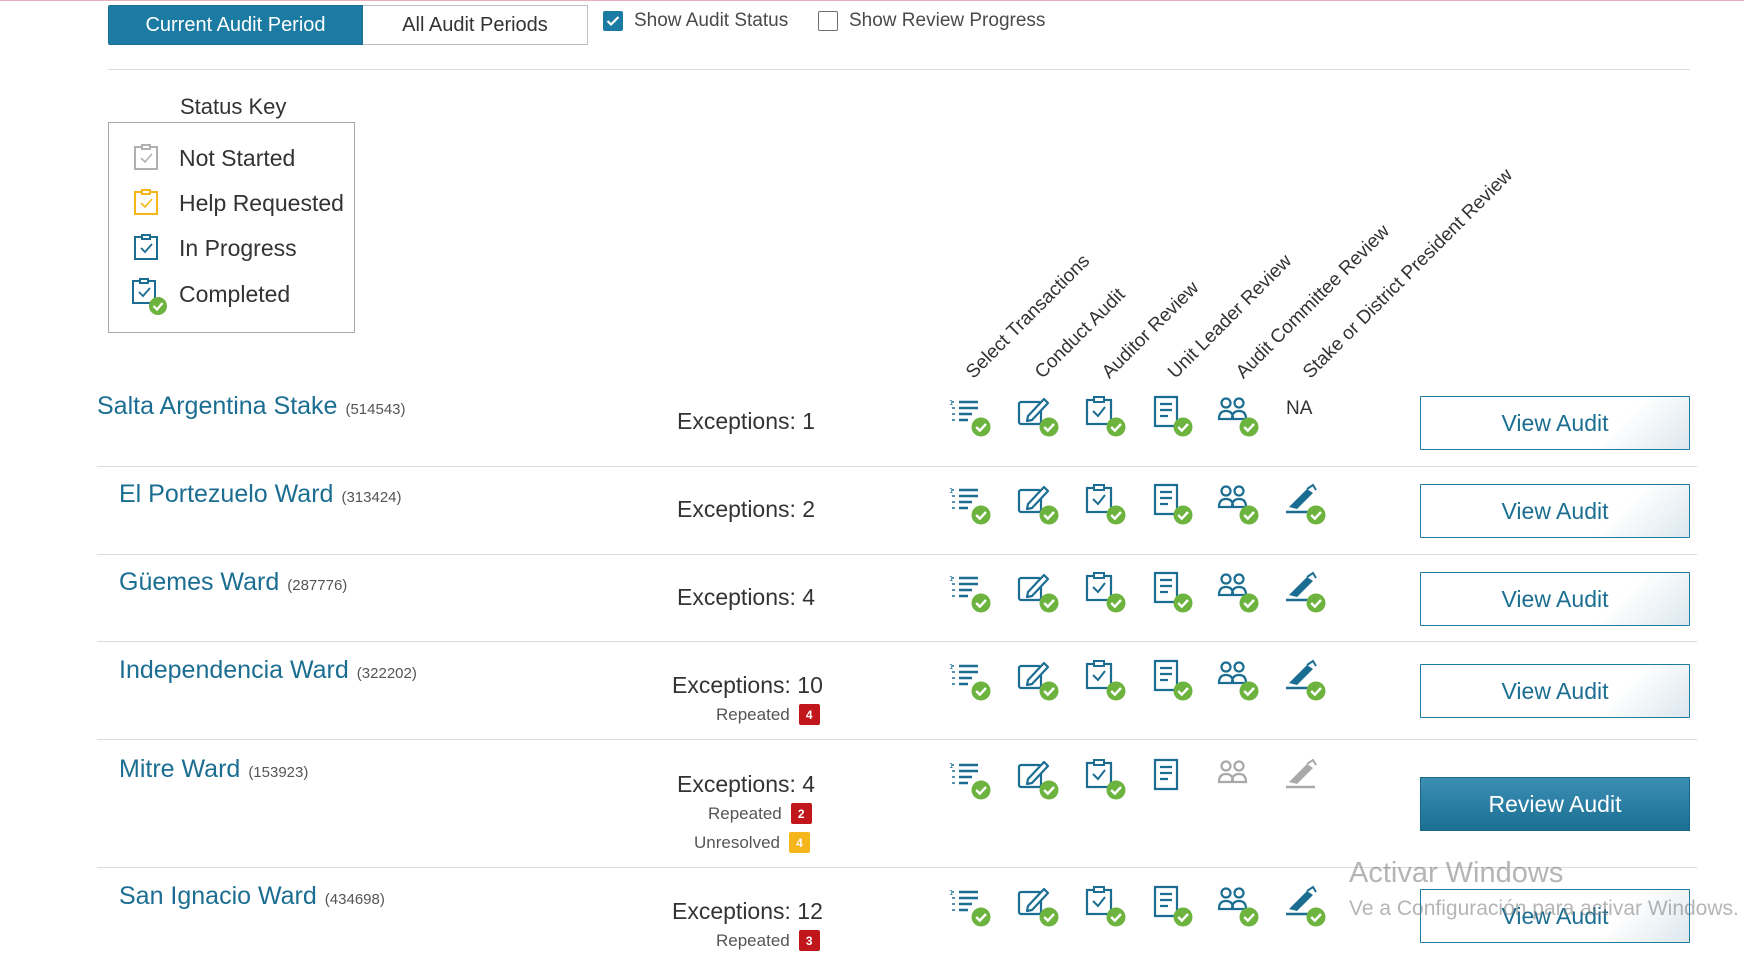  What do you see at coordinates (199, 582) in the screenshot?
I see `unit-name: Güemes Ward` at bounding box center [199, 582].